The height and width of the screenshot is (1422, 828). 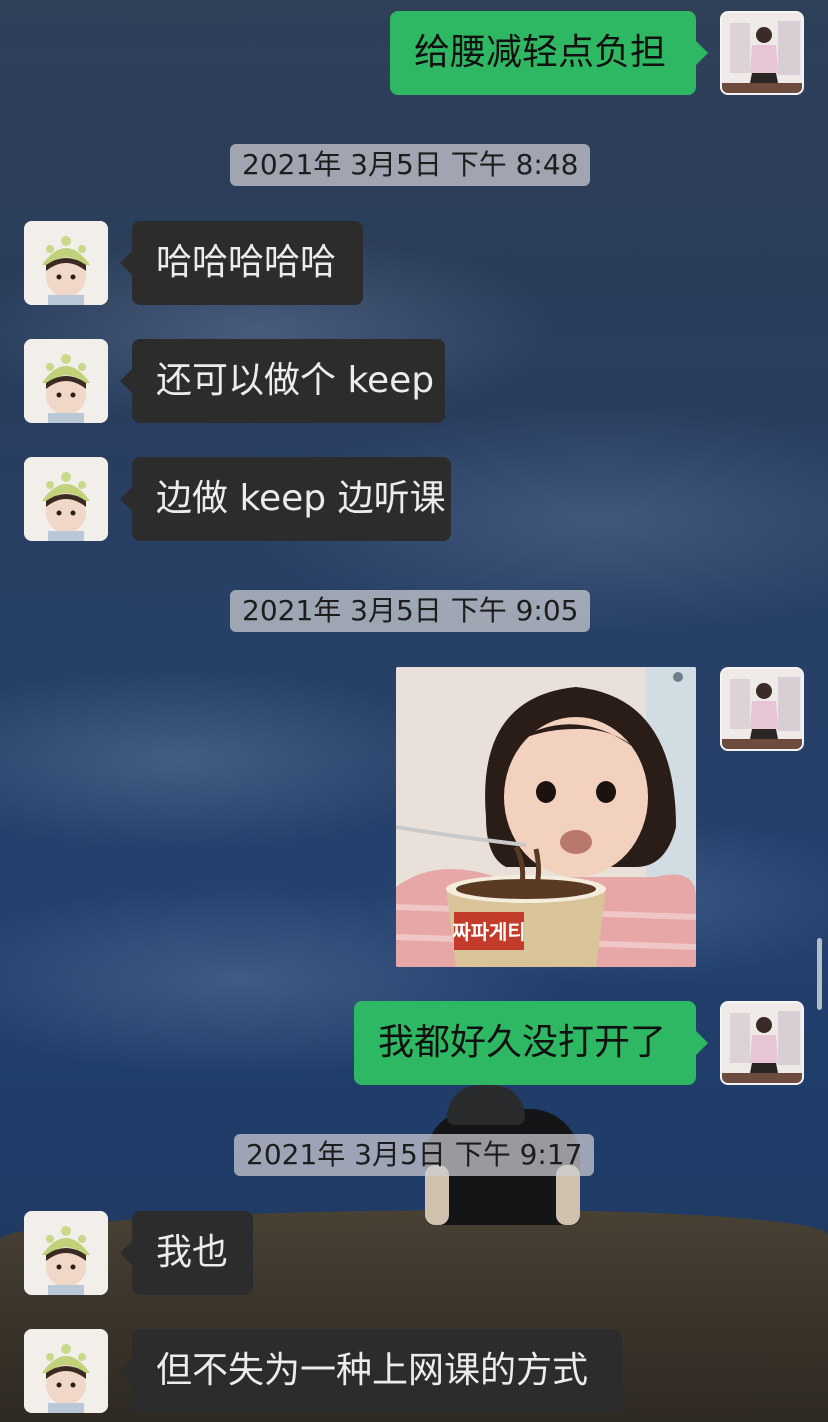 I want to click on sent-message-bubble: 给腰减轻点负担, so click(x=549, y=53).